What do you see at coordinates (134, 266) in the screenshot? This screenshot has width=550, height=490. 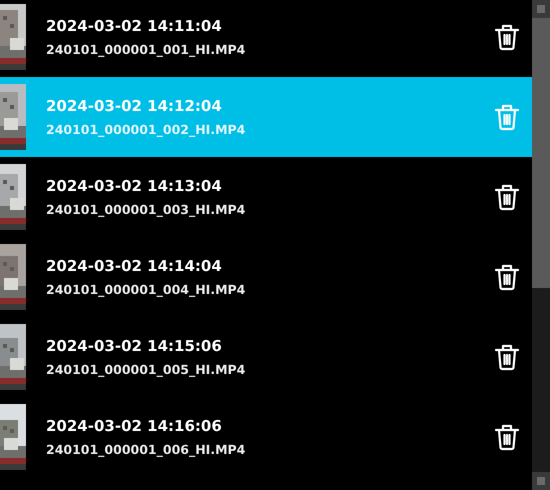 I see `timestamp: 2024-03-02 14:14:04` at bounding box center [134, 266].